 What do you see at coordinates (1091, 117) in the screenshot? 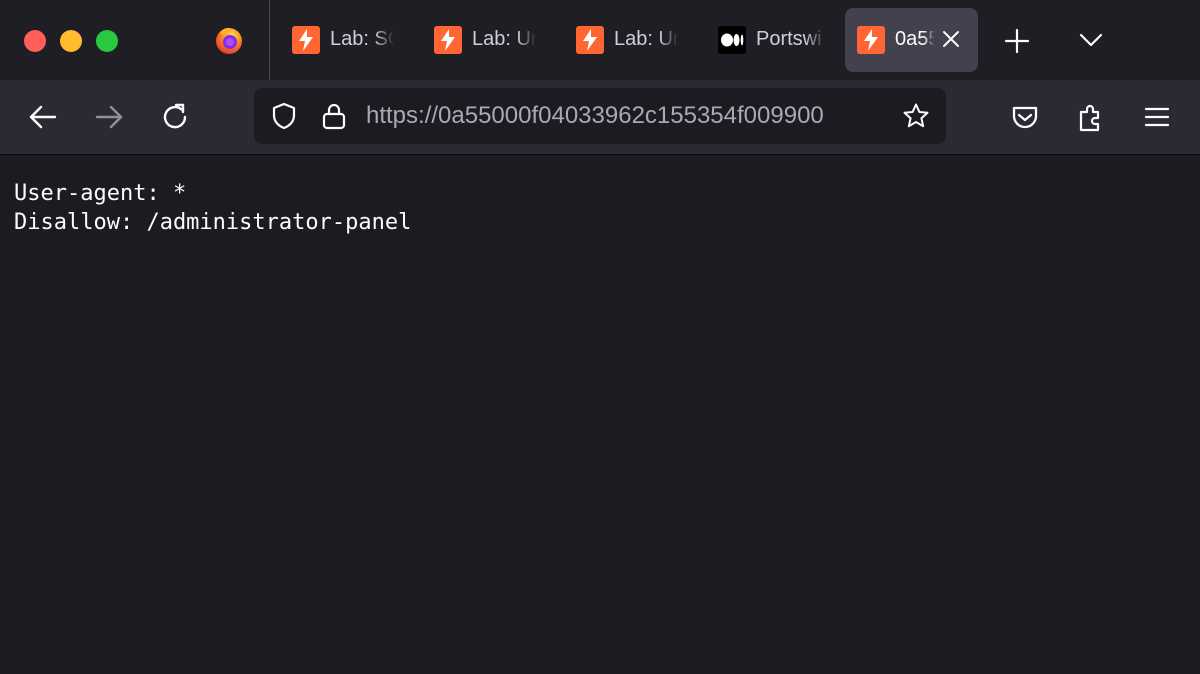
I see `extensions-puzzle-icon` at bounding box center [1091, 117].